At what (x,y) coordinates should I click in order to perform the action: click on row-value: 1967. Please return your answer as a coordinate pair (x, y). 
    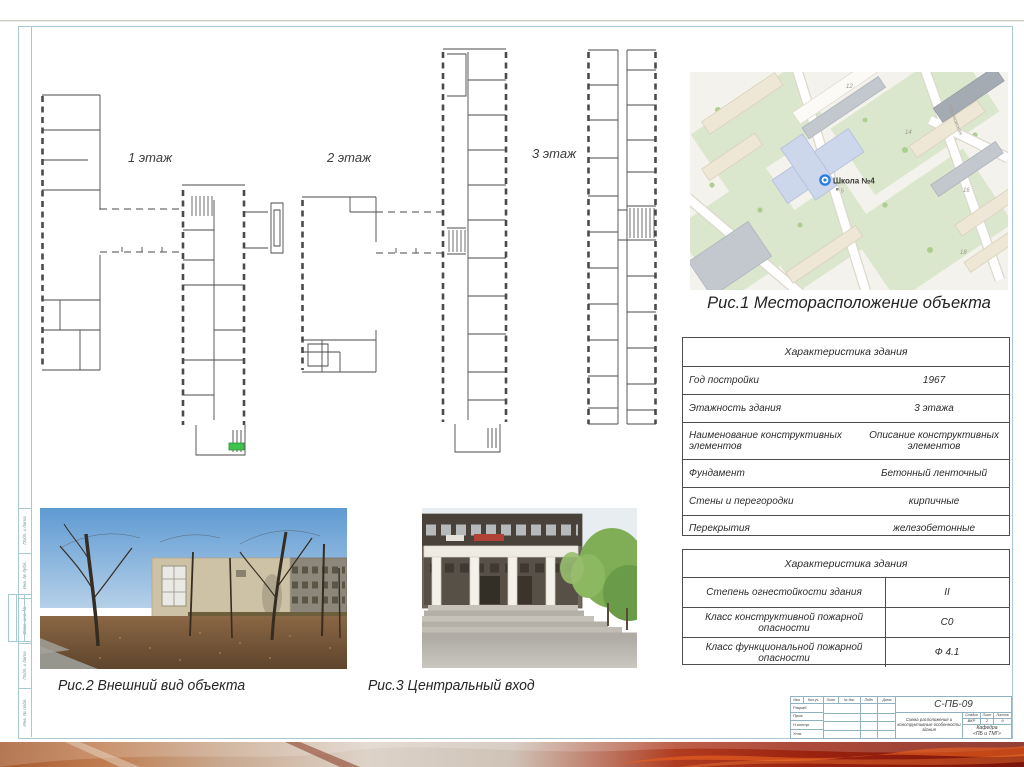
    Looking at the image, I should click on (934, 380).